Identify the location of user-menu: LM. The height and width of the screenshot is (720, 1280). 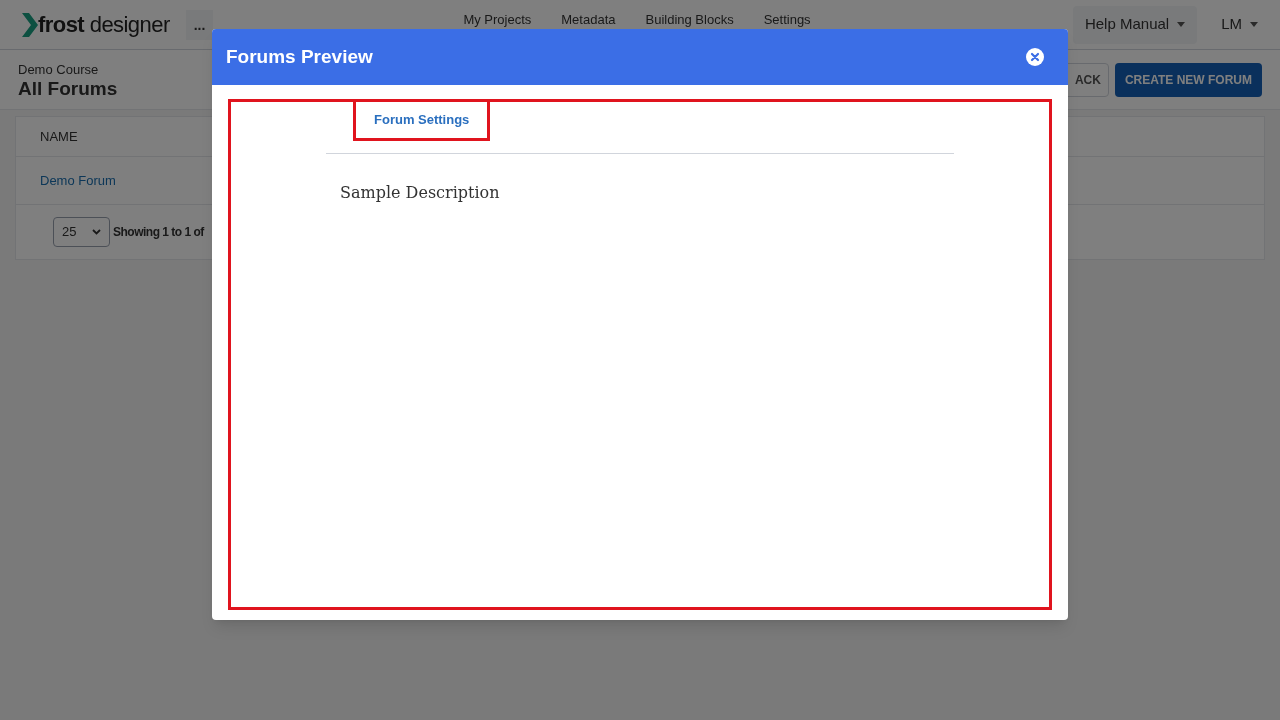
(1239, 24).